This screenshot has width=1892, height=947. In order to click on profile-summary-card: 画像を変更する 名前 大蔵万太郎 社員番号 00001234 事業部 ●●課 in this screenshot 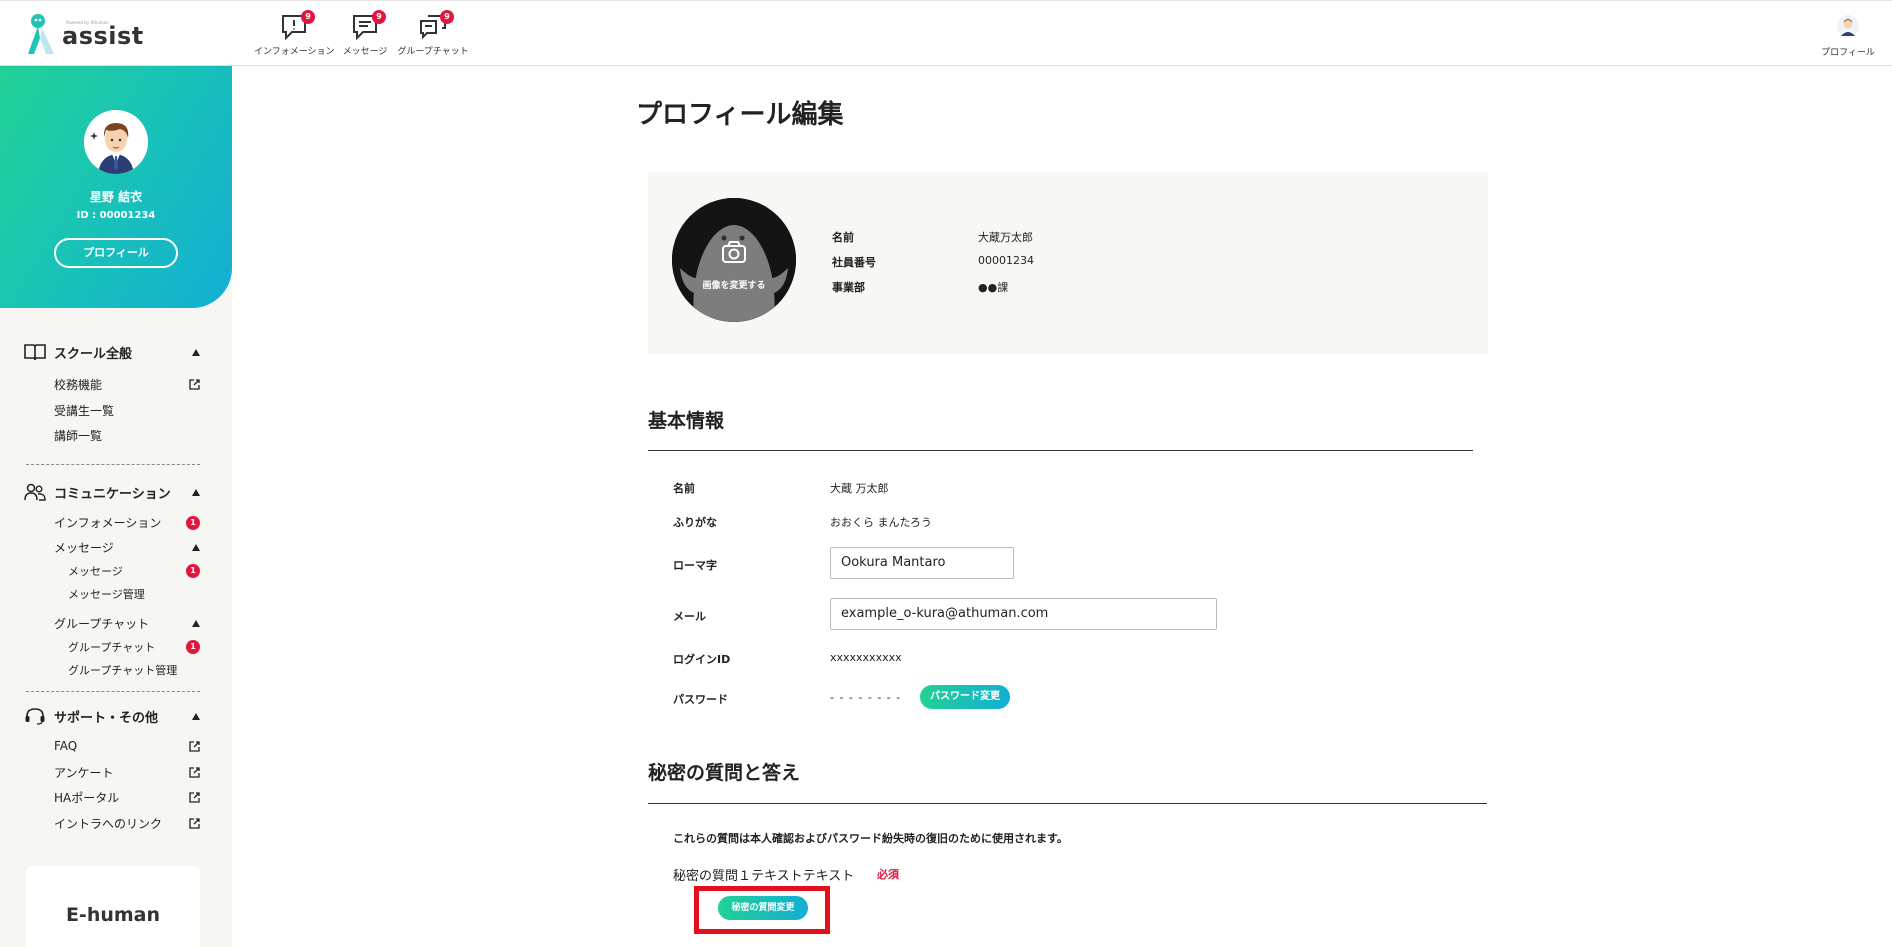, I will do `click(1068, 263)`.